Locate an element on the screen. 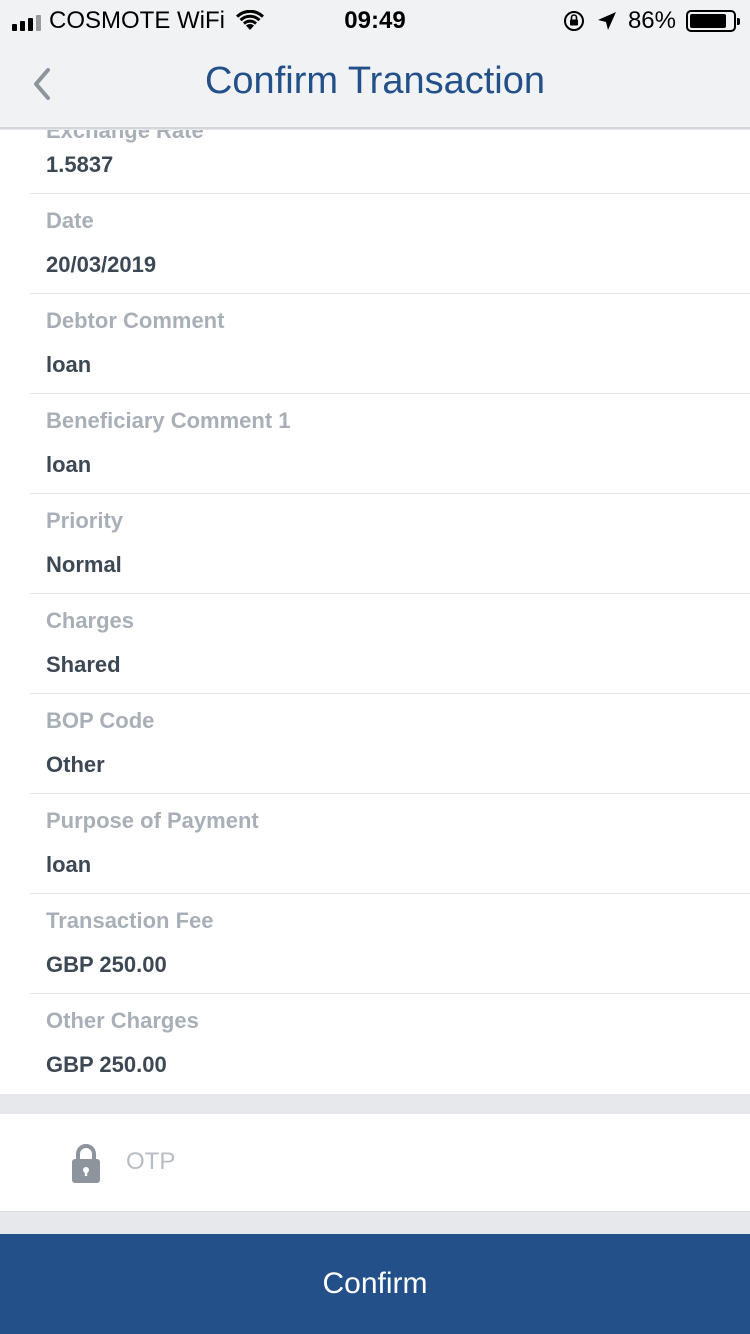 The image size is (750, 1334). status-bar: COSMOTE WiFi 09:49 86% is located at coordinates (375, 20).